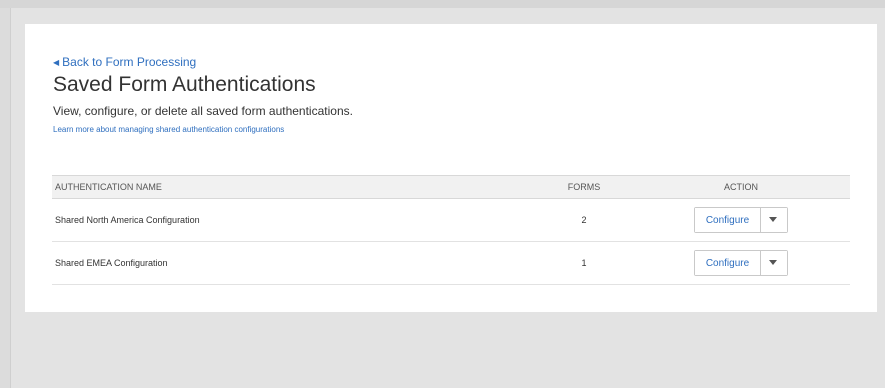 The height and width of the screenshot is (388, 885). I want to click on auth-name-cell: Shared North America Configuration, so click(294, 220).